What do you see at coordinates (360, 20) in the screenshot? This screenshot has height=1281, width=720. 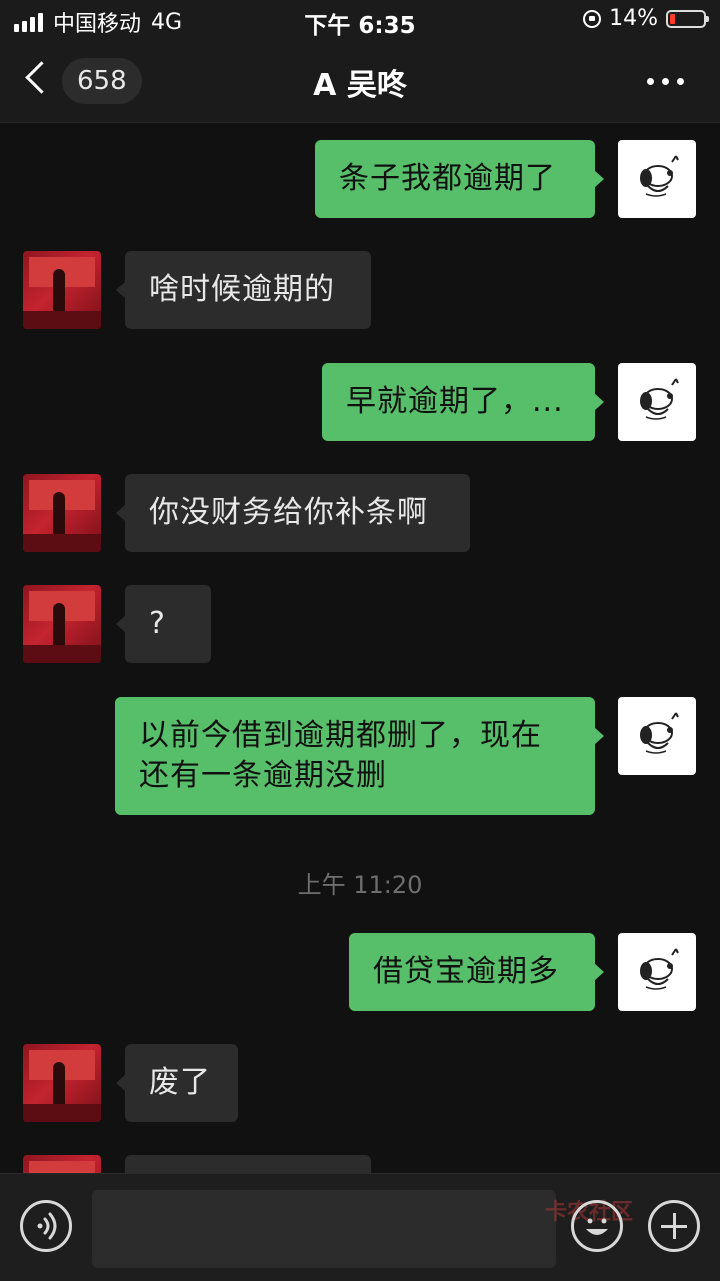 I see `status-bar: 中国移动 4G 下午 6:35 14%` at bounding box center [360, 20].